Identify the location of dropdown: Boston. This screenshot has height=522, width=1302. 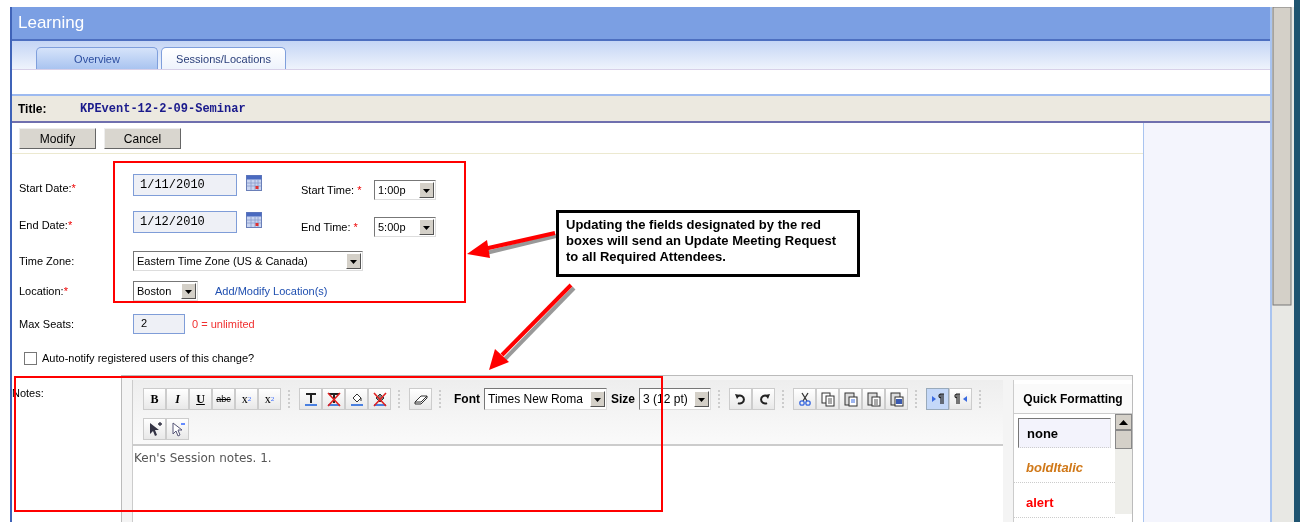
(165, 291).